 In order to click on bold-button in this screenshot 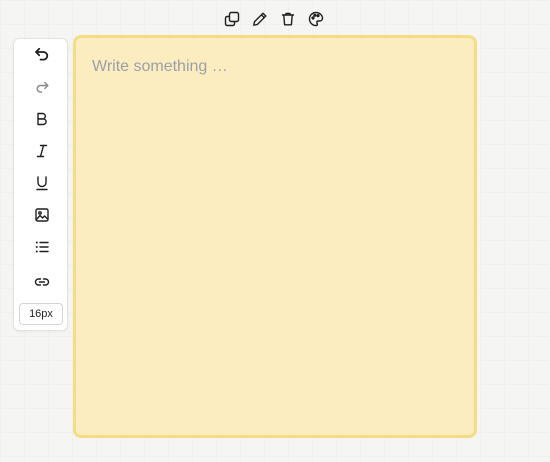, I will do `click(41, 119)`.